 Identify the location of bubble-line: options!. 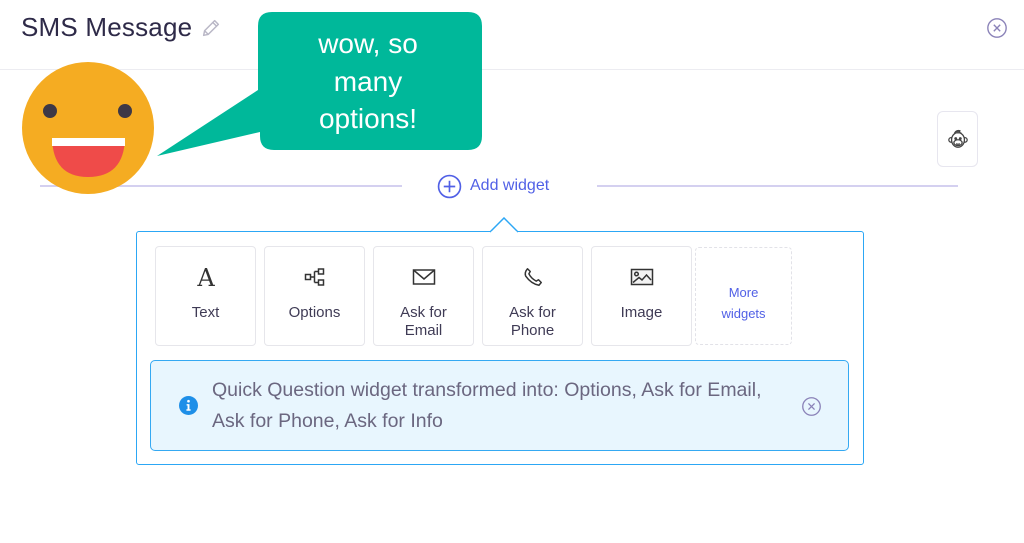
(368, 118).